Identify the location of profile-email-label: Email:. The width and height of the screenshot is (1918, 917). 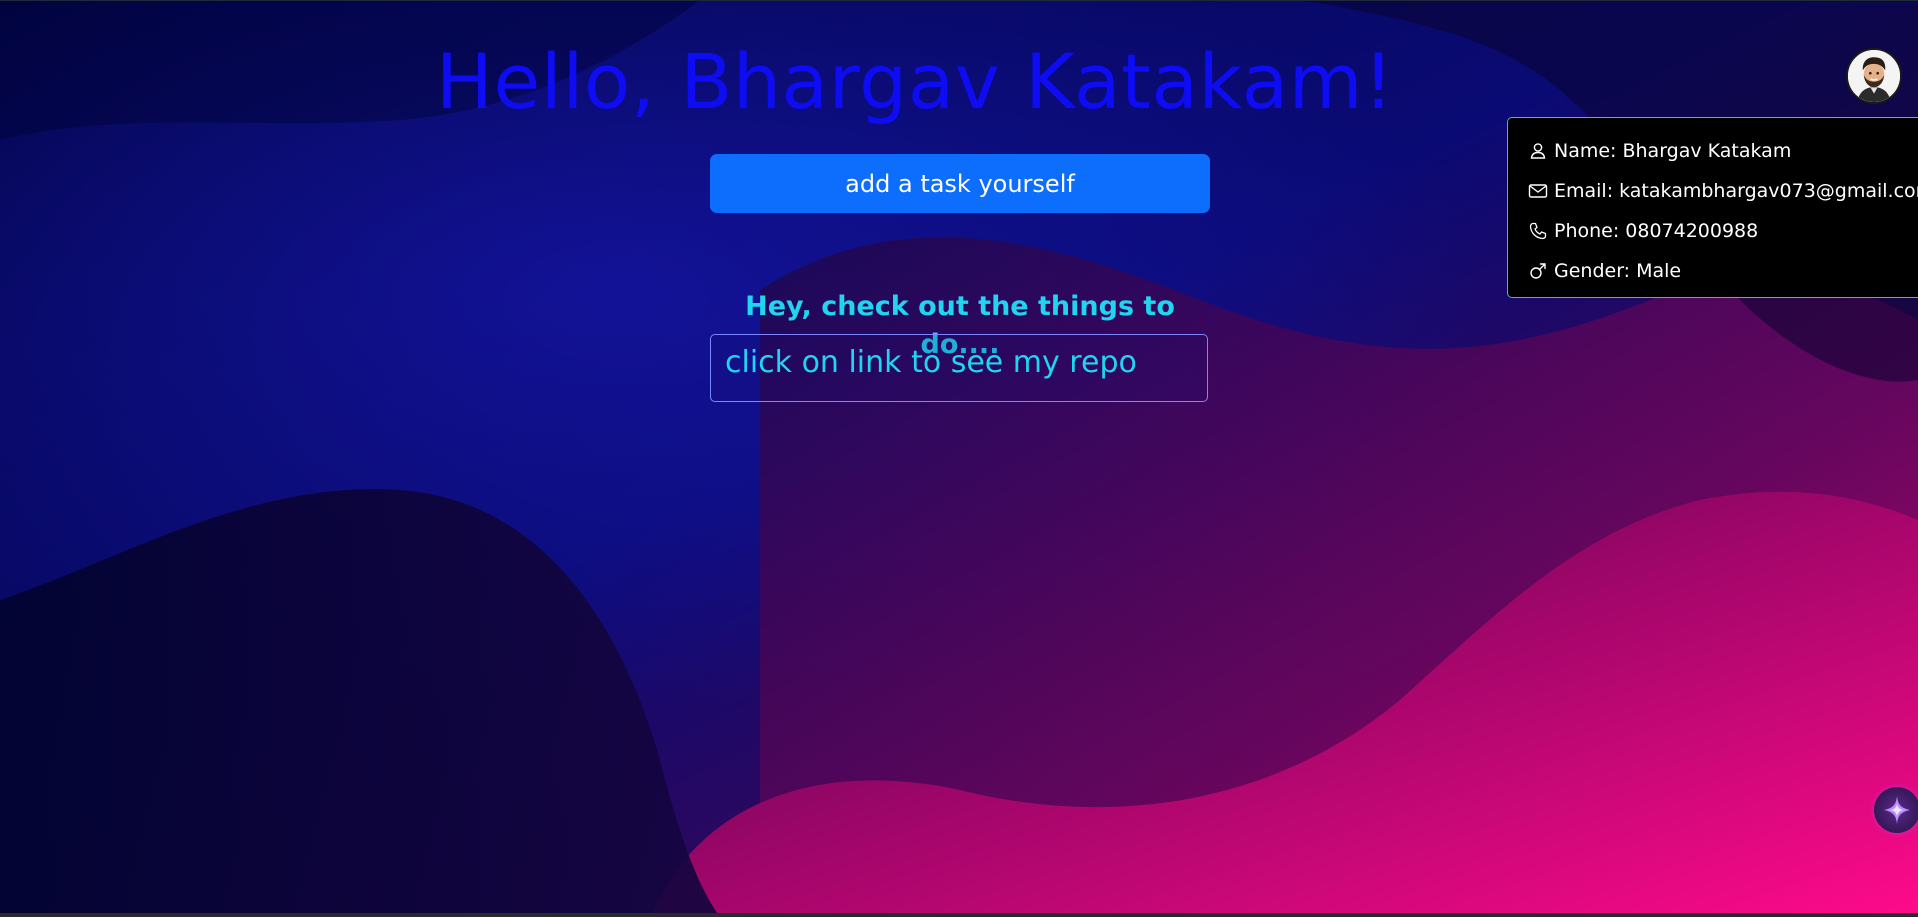
(1584, 191).